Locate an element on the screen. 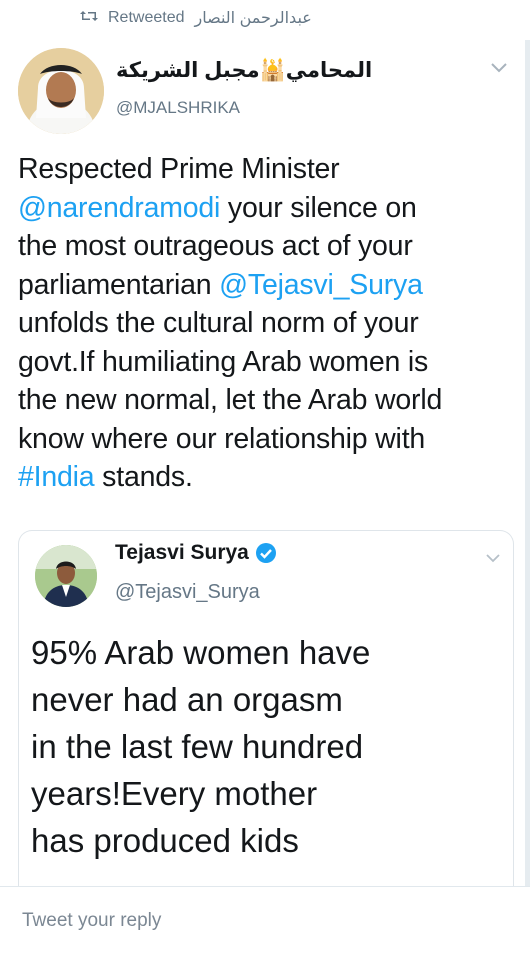  retweet-label: Retweeted is located at coordinates (146, 17).